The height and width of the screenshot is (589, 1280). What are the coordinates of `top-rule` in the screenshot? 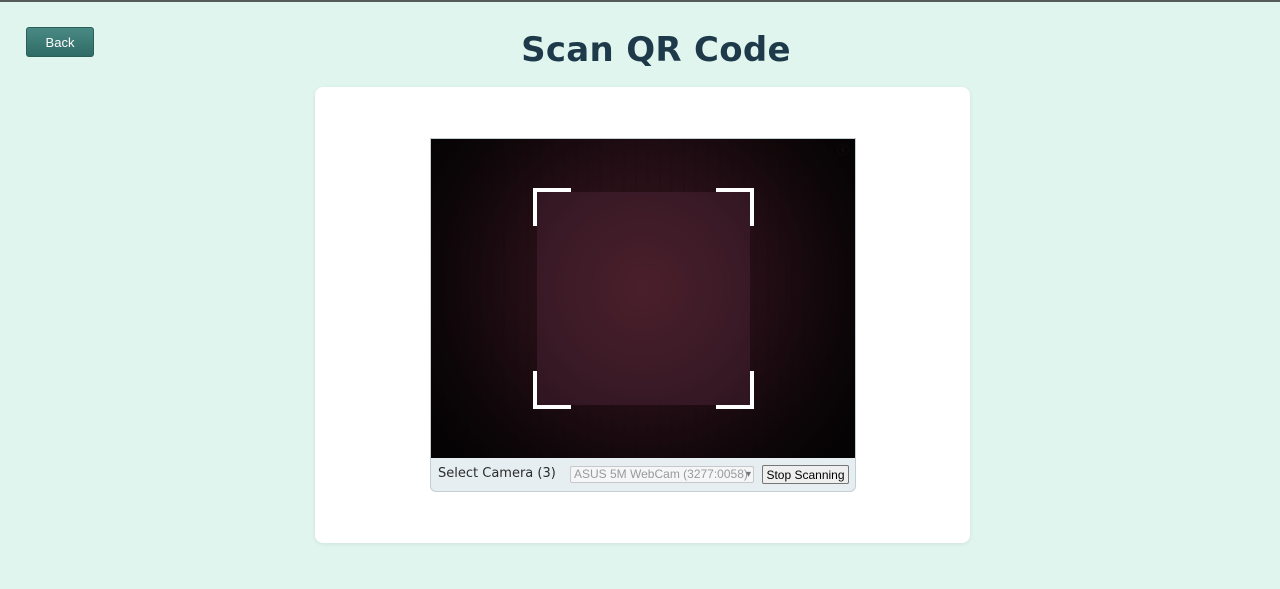 It's located at (640, 1).